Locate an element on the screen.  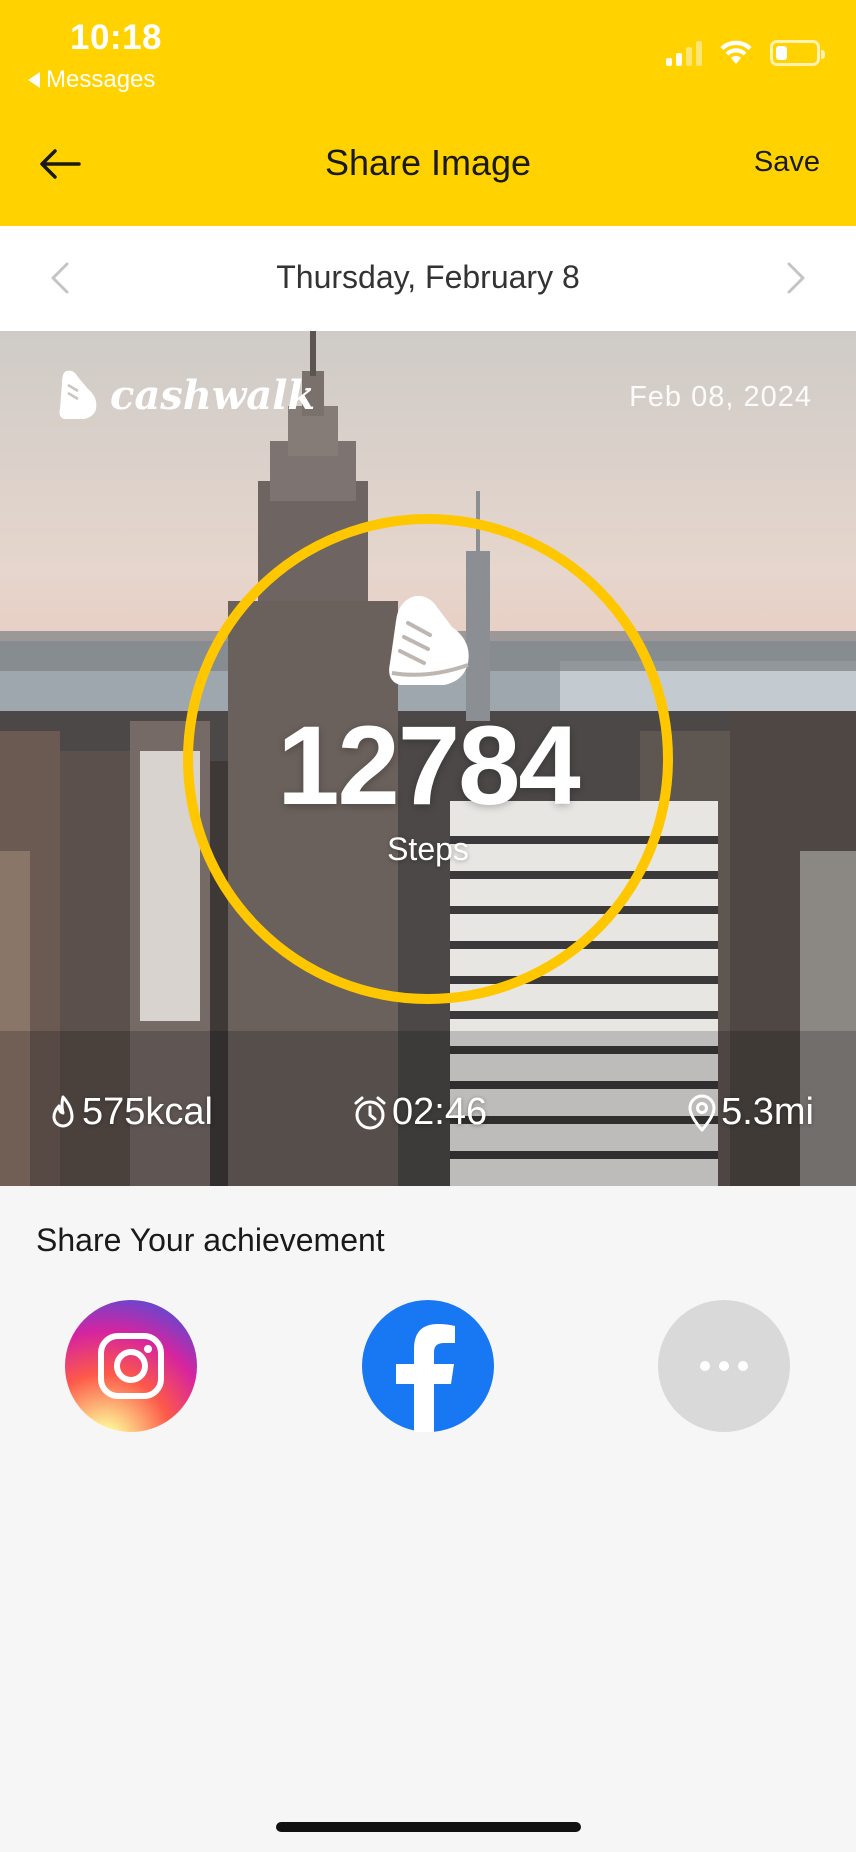
calories-stat: 575kcal is located at coordinates (130, 1112).